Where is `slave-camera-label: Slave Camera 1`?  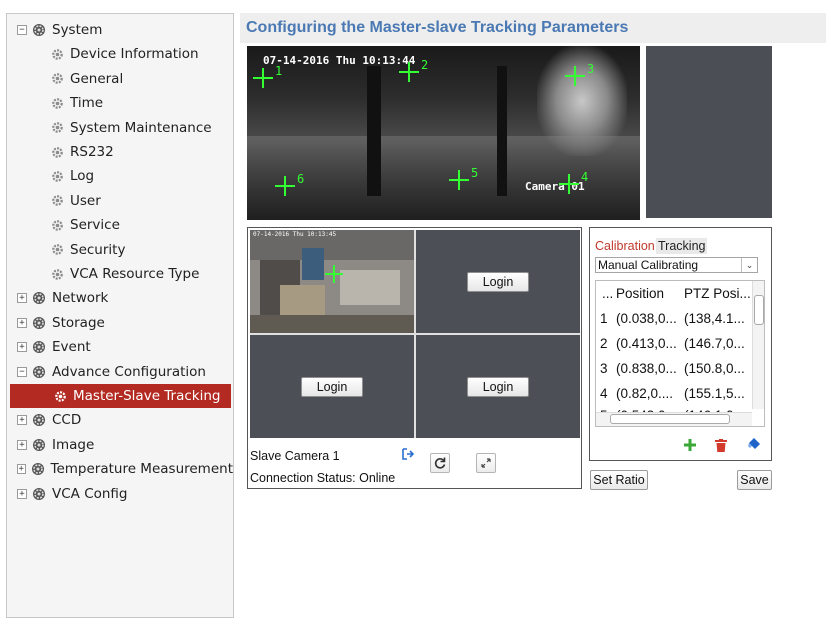
slave-camera-label: Slave Camera 1 is located at coordinates (295, 456).